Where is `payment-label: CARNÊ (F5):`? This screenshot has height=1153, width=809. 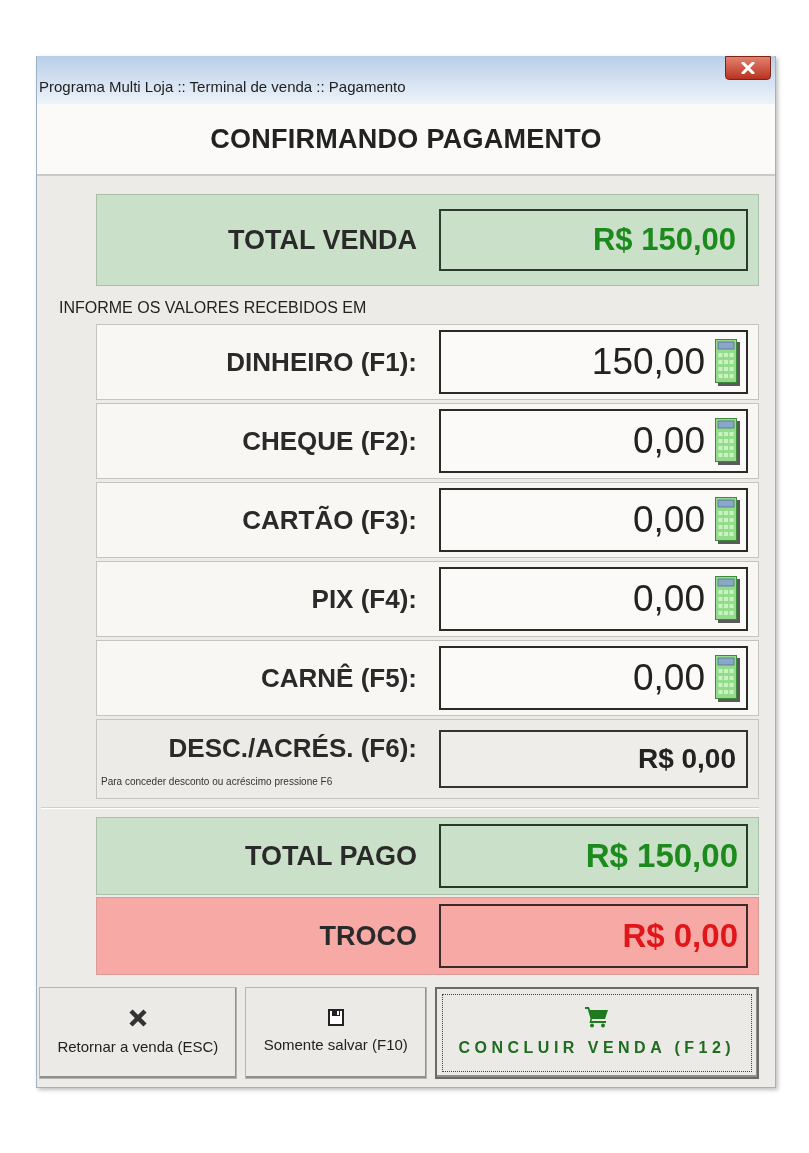
payment-label: CARNÊ (F5): is located at coordinates (339, 678).